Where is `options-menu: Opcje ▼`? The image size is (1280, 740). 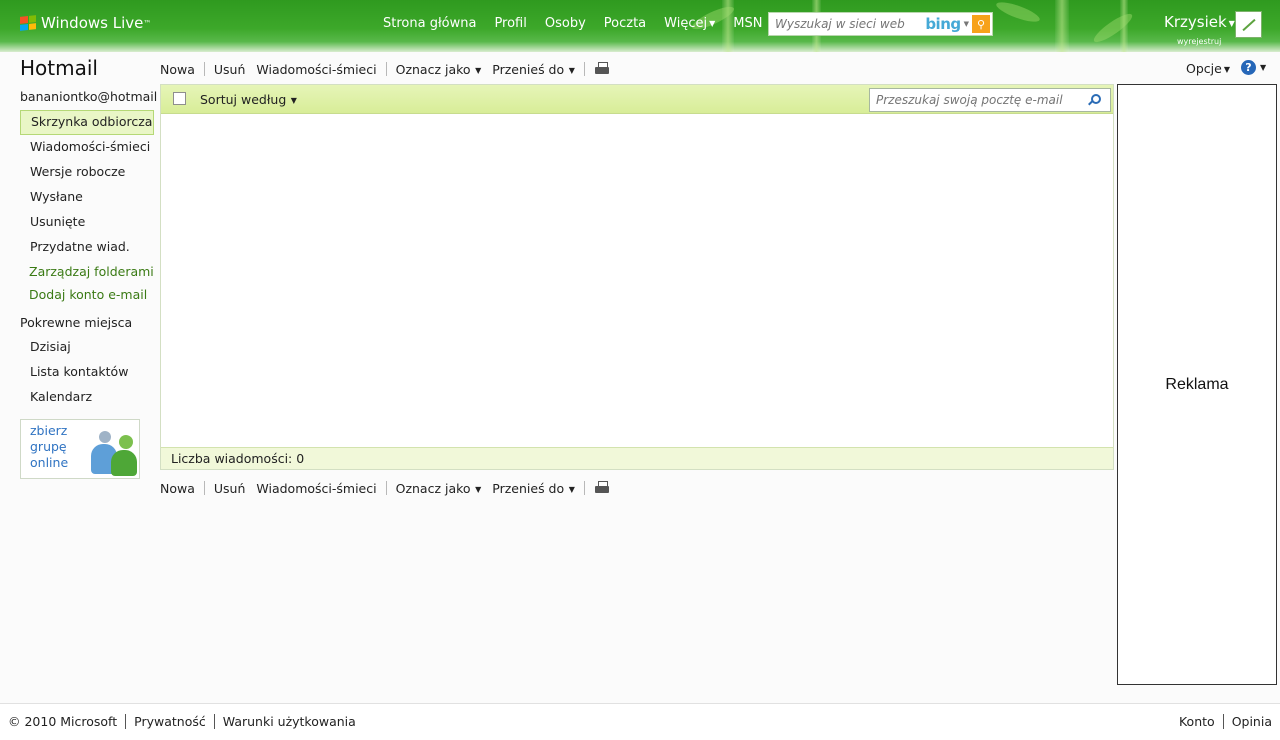 options-menu: Opcje ▼ is located at coordinates (1208, 68).